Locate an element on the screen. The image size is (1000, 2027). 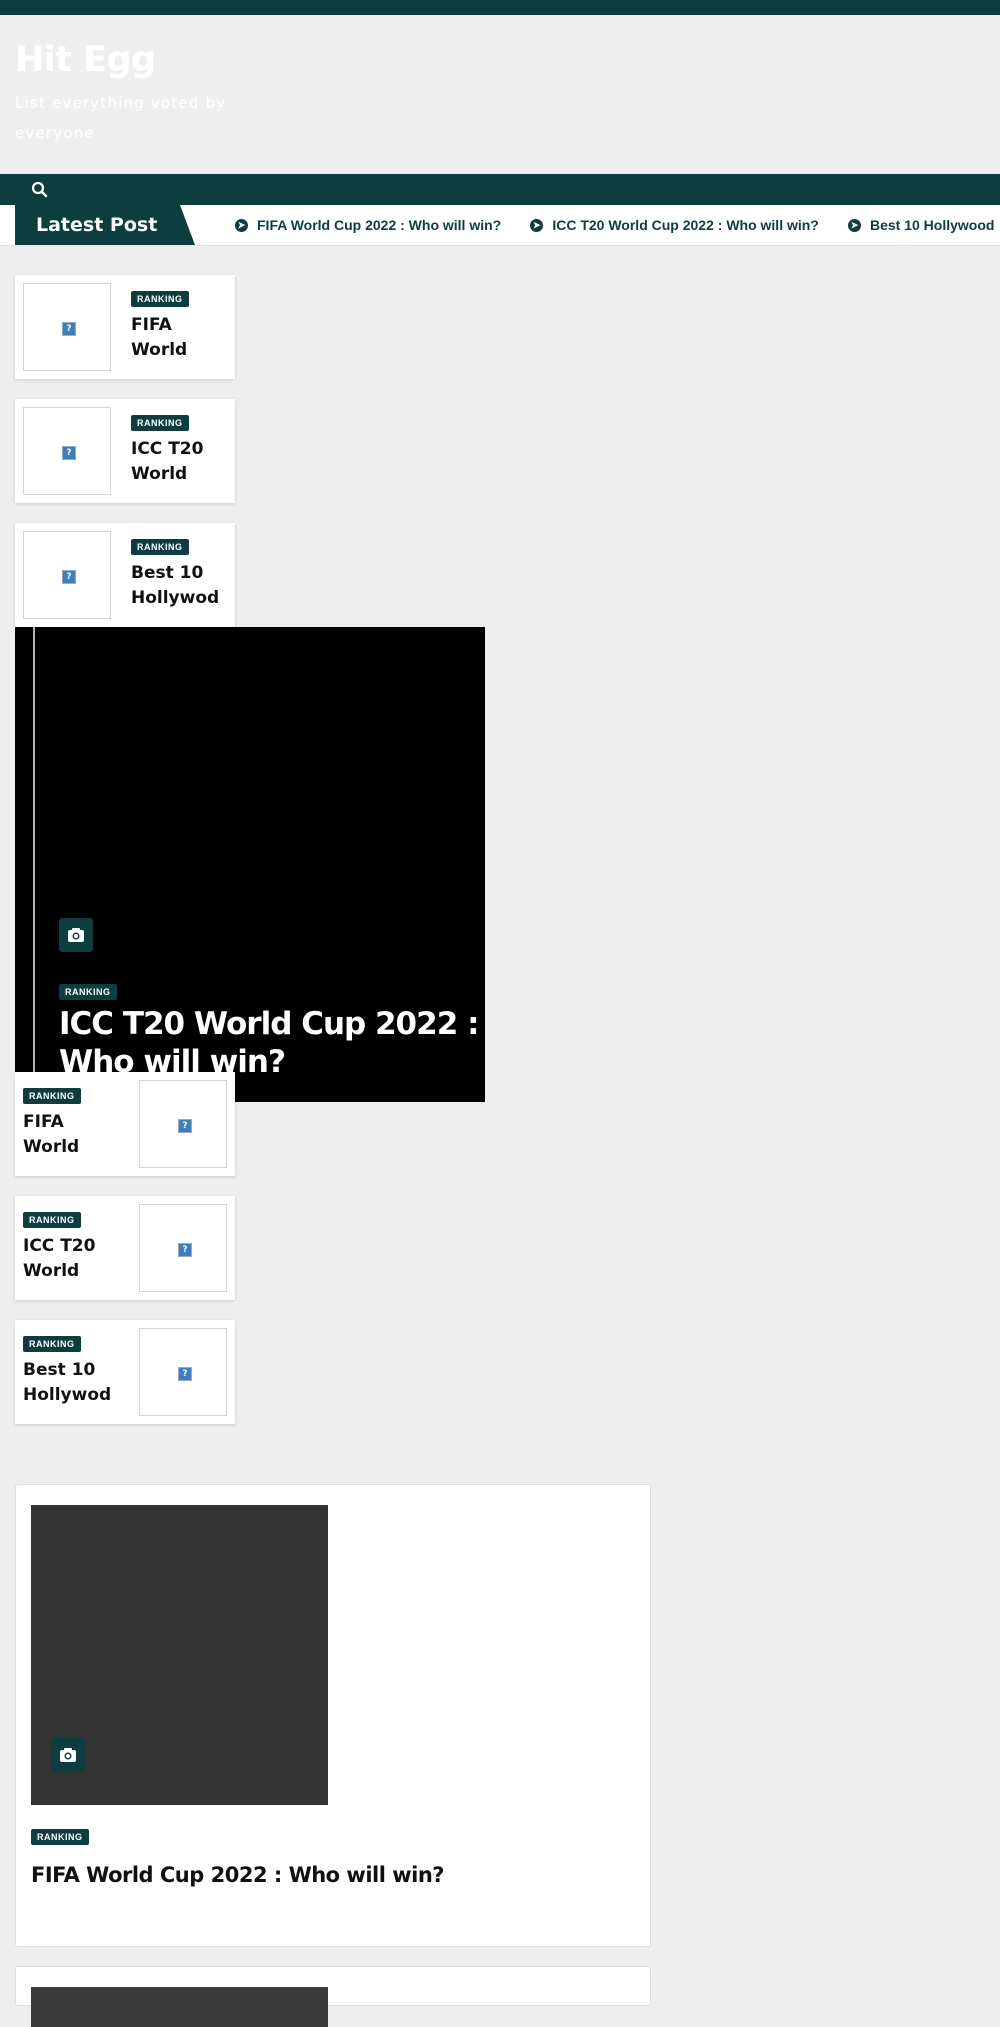
ticker-item: ➤ FIFA World Cup 2022 : Who will win? is located at coordinates (368, 225).